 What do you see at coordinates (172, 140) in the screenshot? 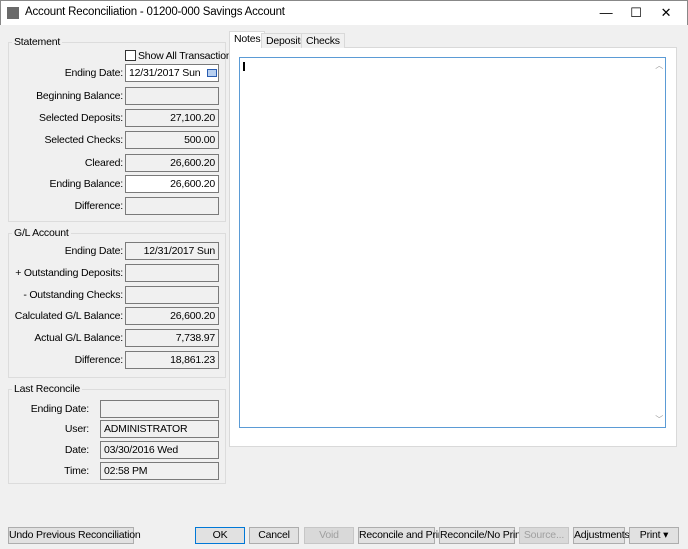
I see `statement-field: 500.00` at bounding box center [172, 140].